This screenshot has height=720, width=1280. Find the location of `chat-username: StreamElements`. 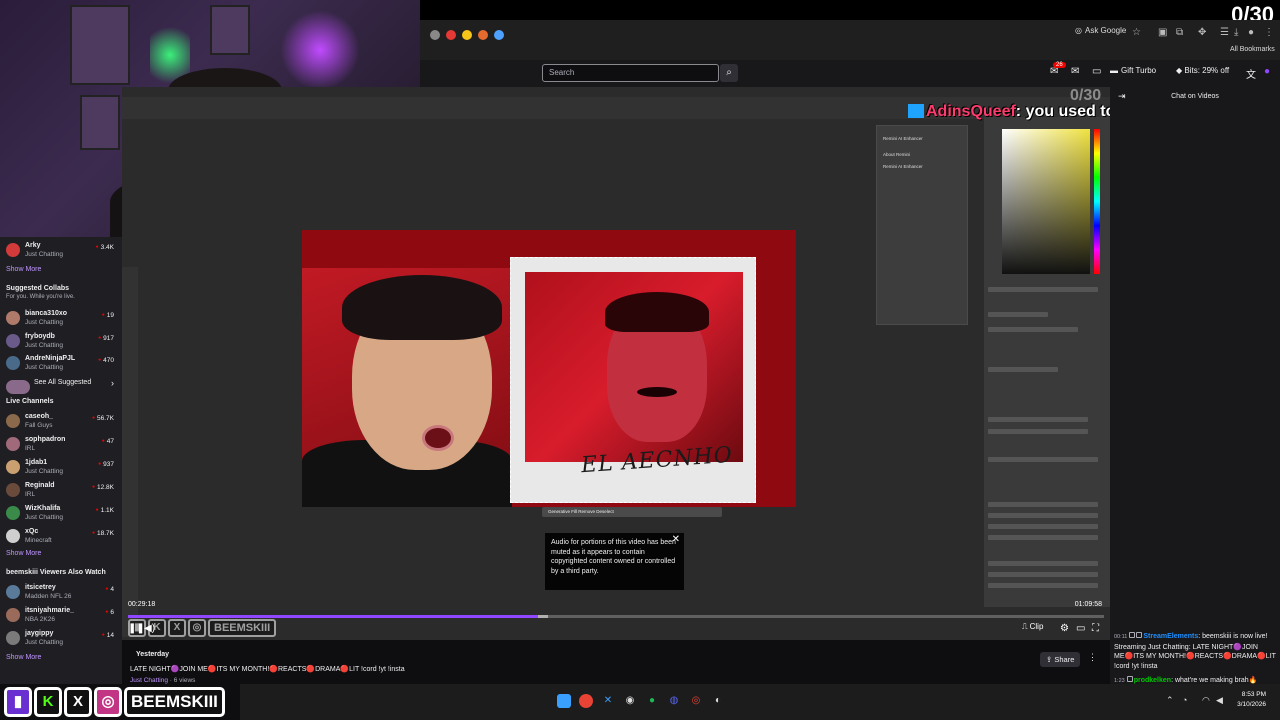

chat-username: StreamElements is located at coordinates (1170, 636).